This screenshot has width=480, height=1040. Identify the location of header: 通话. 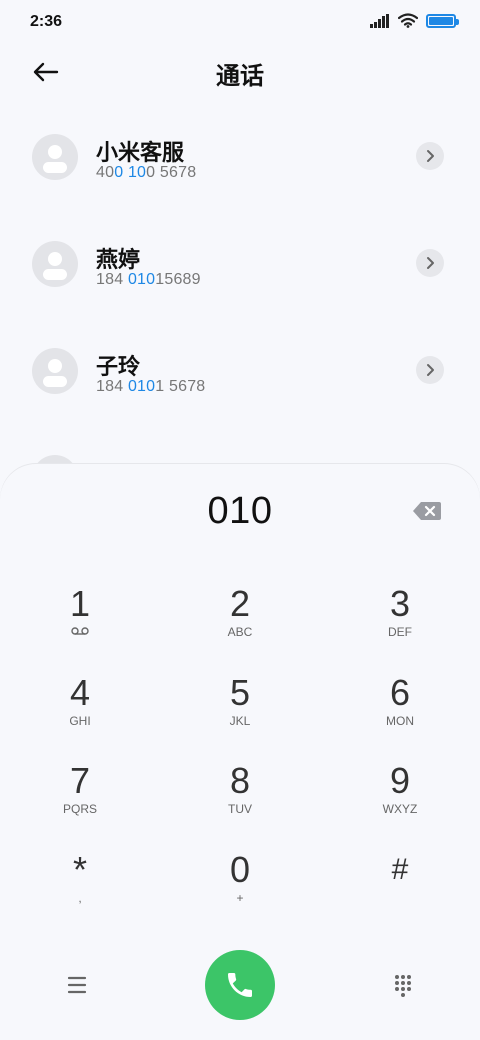
(240, 72).